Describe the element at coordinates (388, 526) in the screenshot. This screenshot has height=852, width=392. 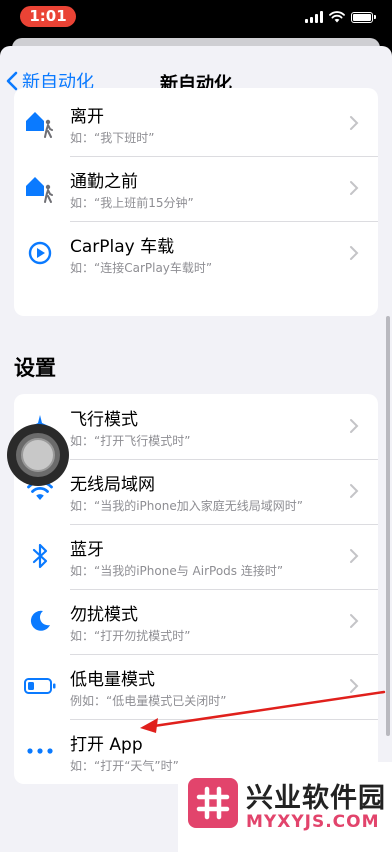
I see `scroll-indicator` at that location.